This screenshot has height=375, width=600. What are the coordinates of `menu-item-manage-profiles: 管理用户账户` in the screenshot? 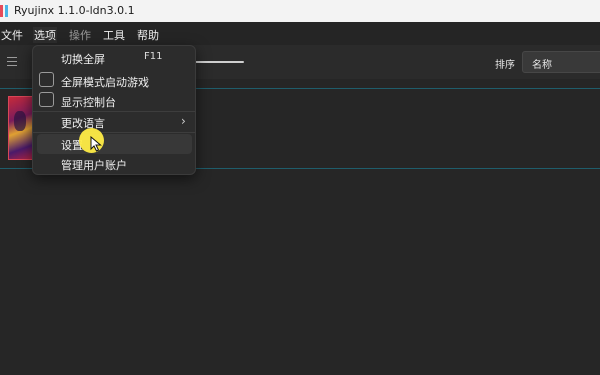 It's located at (114, 164).